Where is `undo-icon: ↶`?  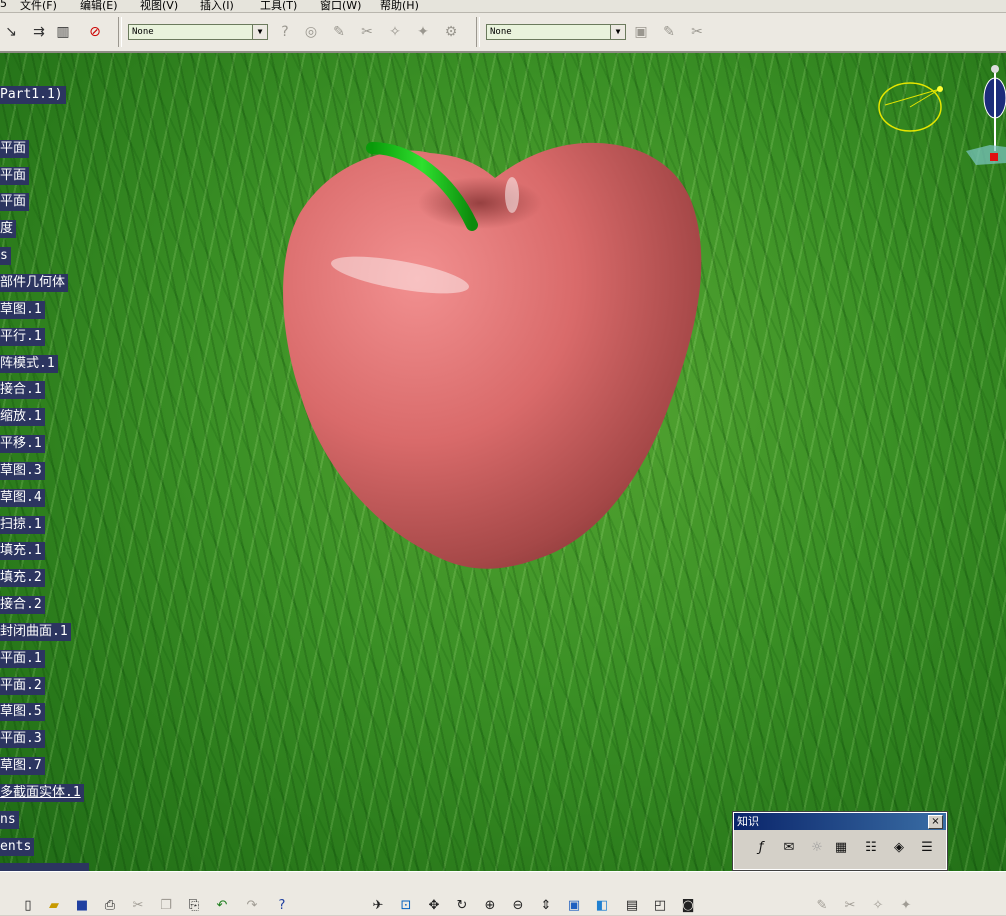
undo-icon: ↶ is located at coordinates (222, 906).